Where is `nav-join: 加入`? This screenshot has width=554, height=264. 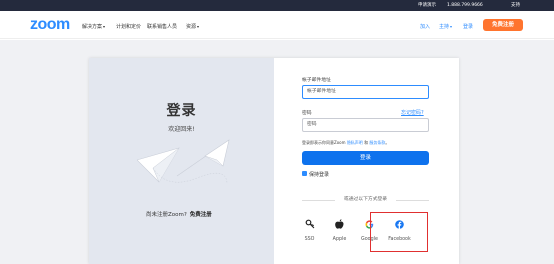 nav-join: 加入 is located at coordinates (425, 26).